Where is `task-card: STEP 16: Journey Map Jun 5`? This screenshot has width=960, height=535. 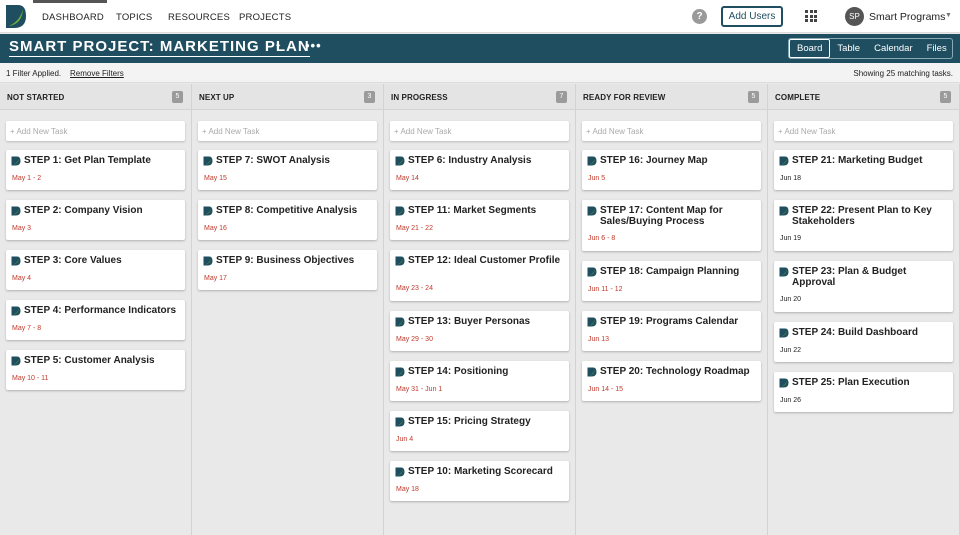
task-card: STEP 16: Journey Map Jun 5 is located at coordinates (671, 170).